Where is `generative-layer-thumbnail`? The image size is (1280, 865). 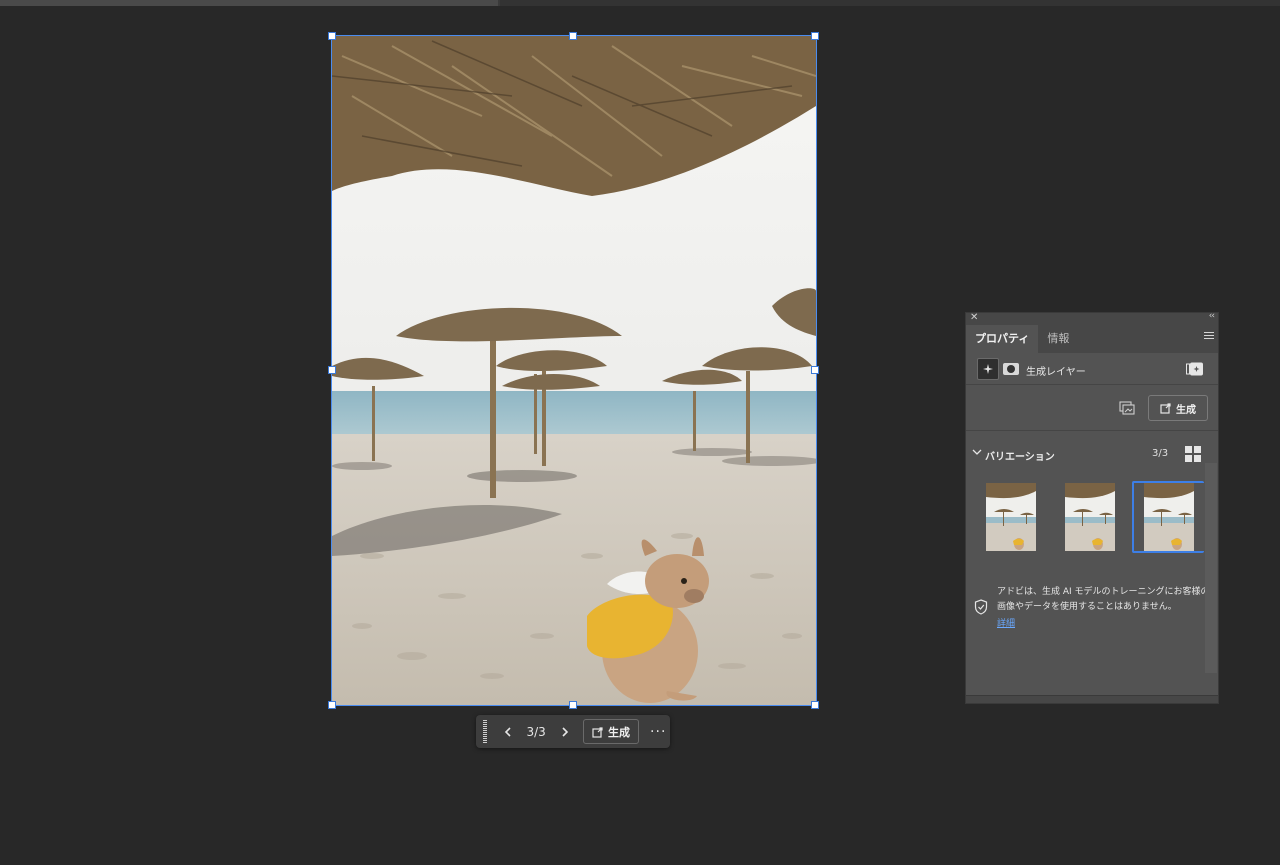 generative-layer-thumbnail is located at coordinates (988, 369).